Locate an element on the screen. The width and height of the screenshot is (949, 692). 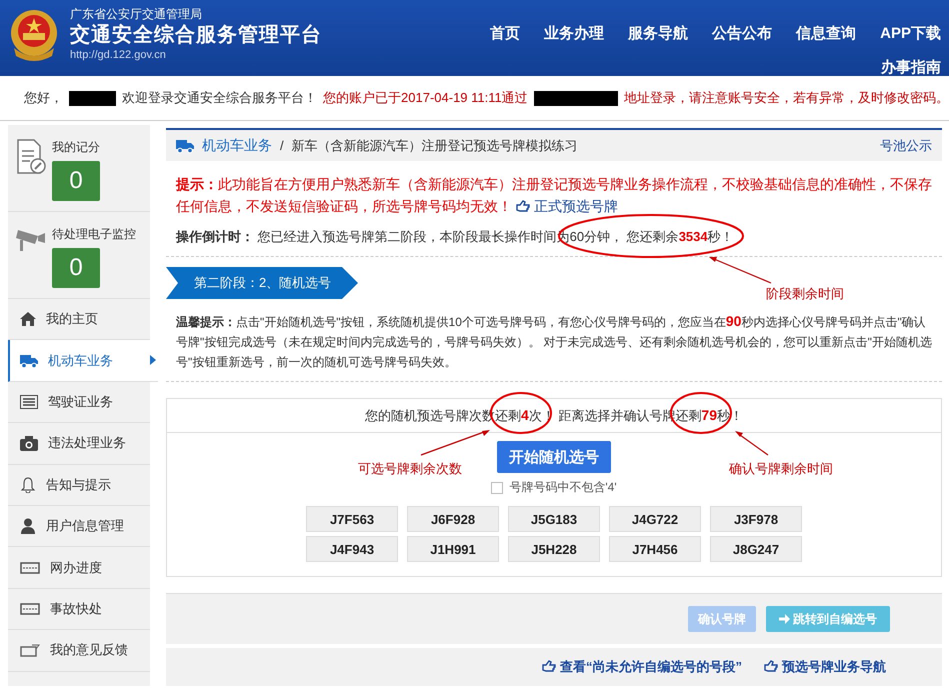
stage-banner: 第二阶段：2、随机选号 is located at coordinates (262, 283).